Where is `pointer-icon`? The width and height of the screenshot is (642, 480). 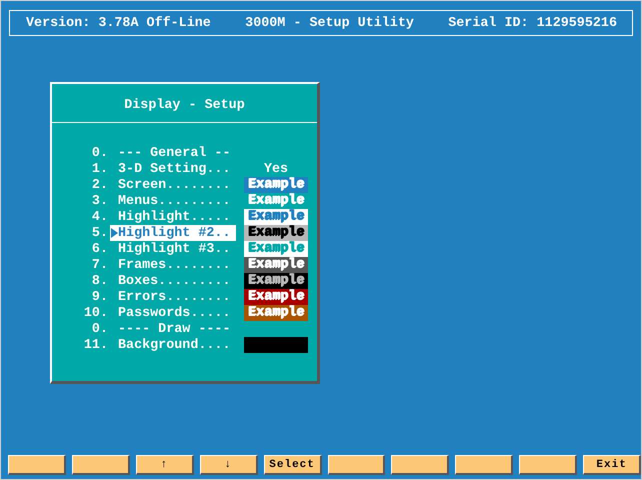 pointer-icon is located at coordinates (114, 233).